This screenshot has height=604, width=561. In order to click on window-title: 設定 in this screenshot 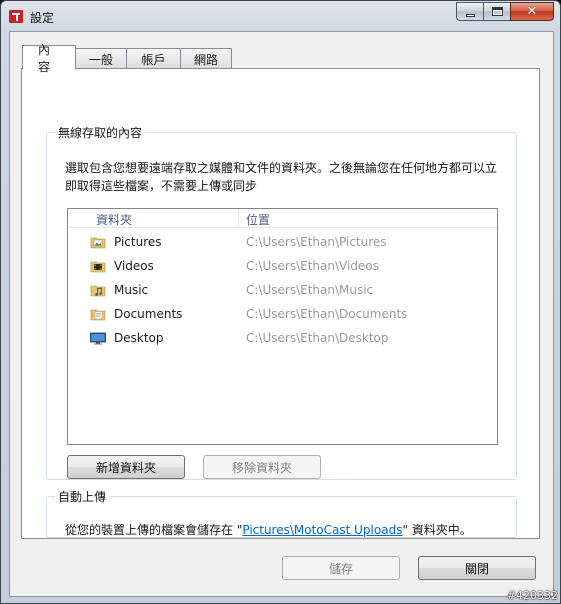, I will do `click(42, 18)`.